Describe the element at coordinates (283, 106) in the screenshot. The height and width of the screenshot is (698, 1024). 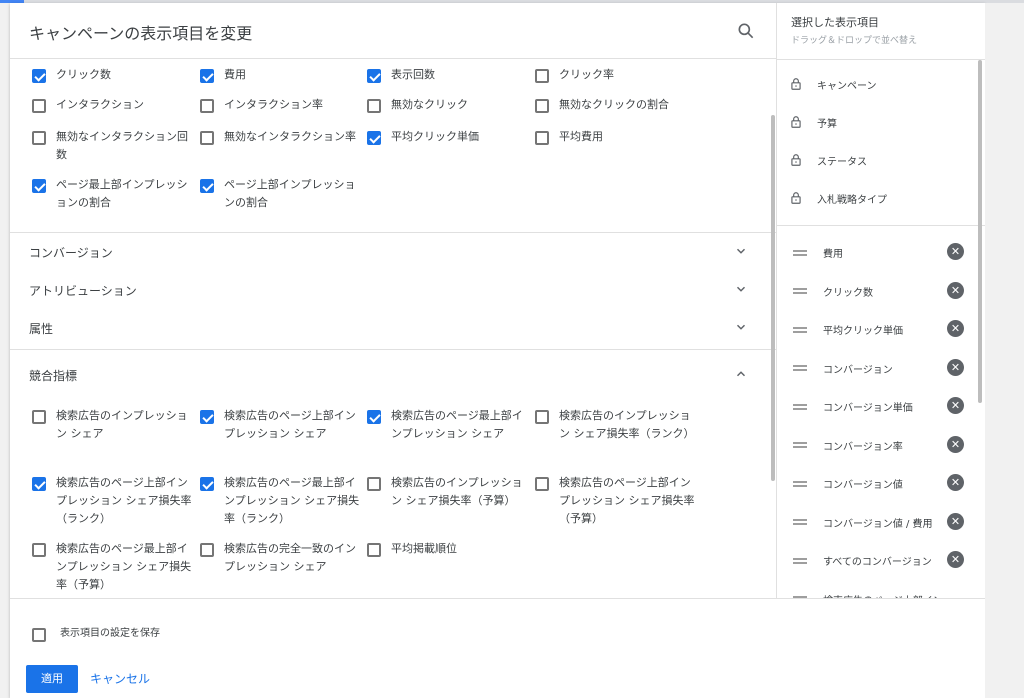
I see `metric-checkbox-item: インタラクション率` at that location.